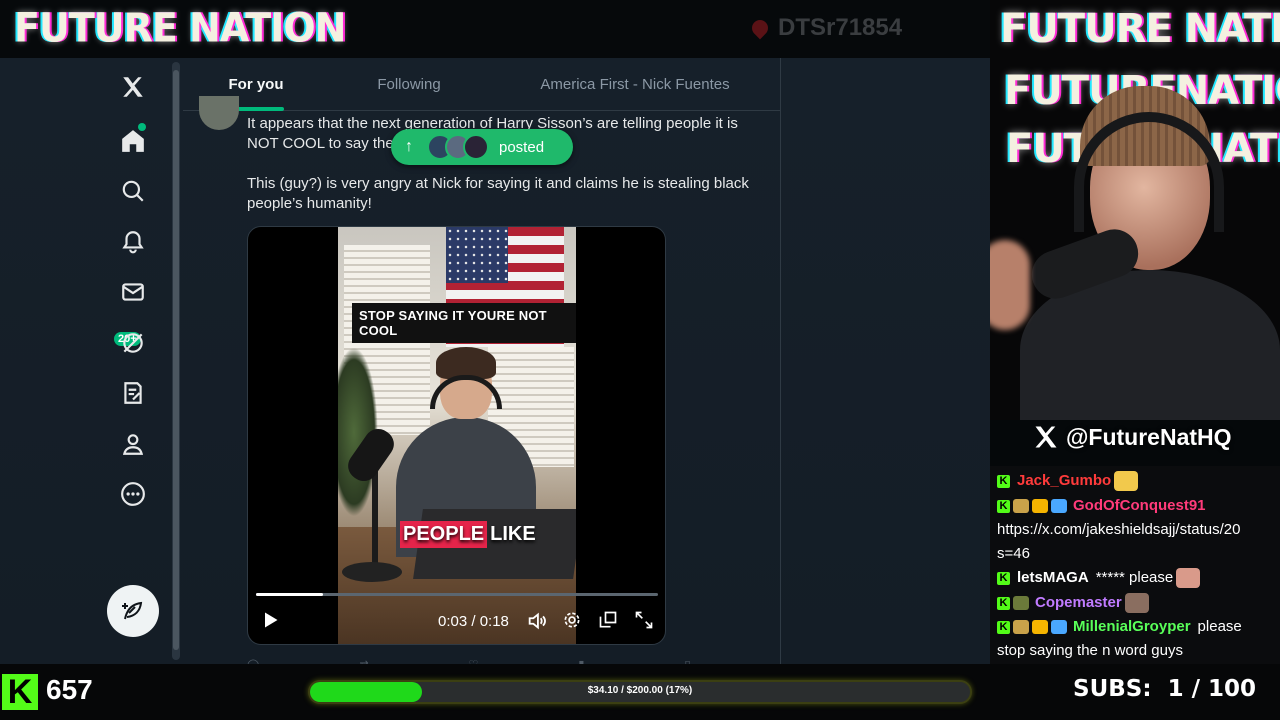  I want to click on chat-message: K GodOfConquest91, so click(1101, 506).